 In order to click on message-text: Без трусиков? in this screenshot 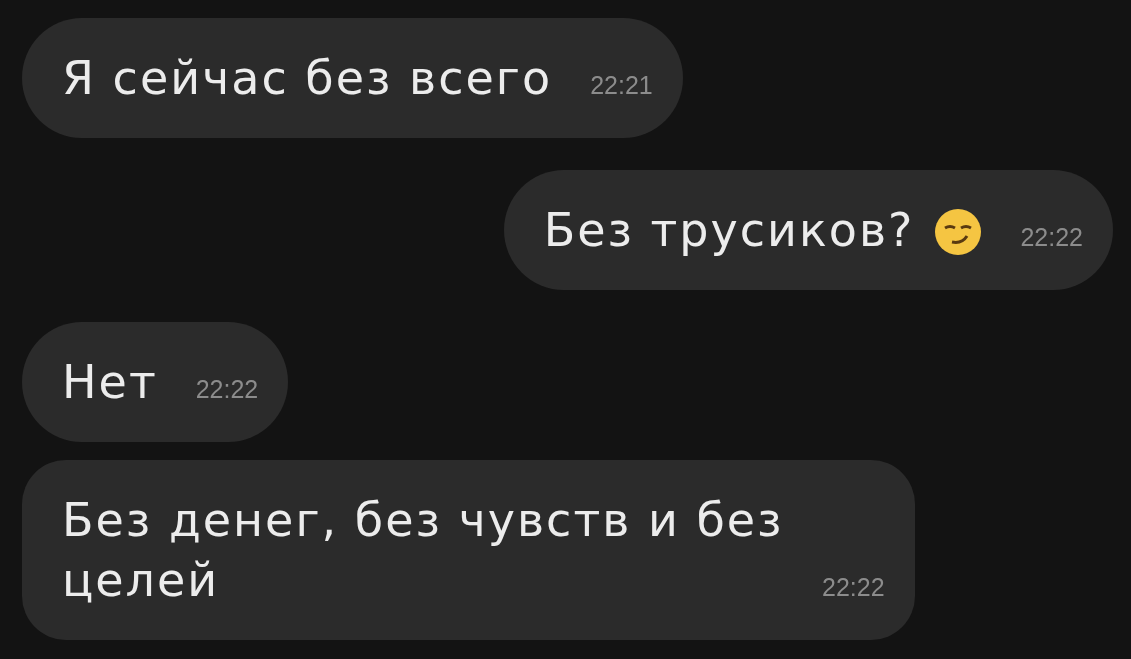, I will do `click(729, 230)`.